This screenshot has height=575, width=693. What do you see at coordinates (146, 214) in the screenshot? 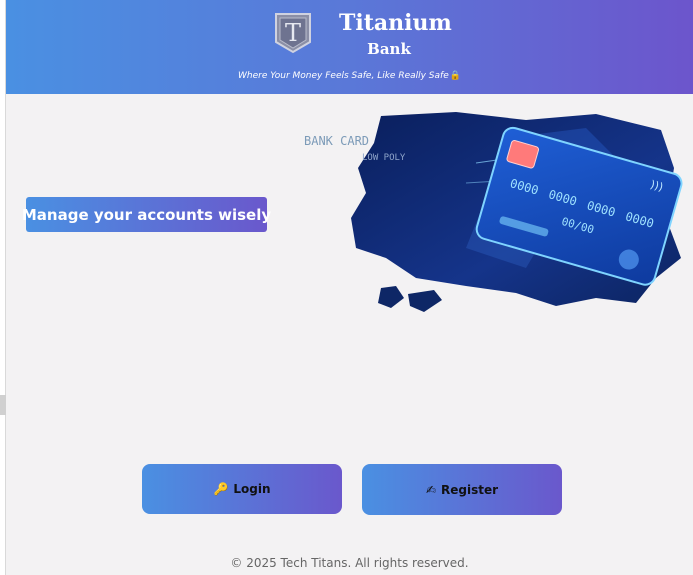
I see `manage-accounts-badge: Manage your accounts wisely` at bounding box center [146, 214].